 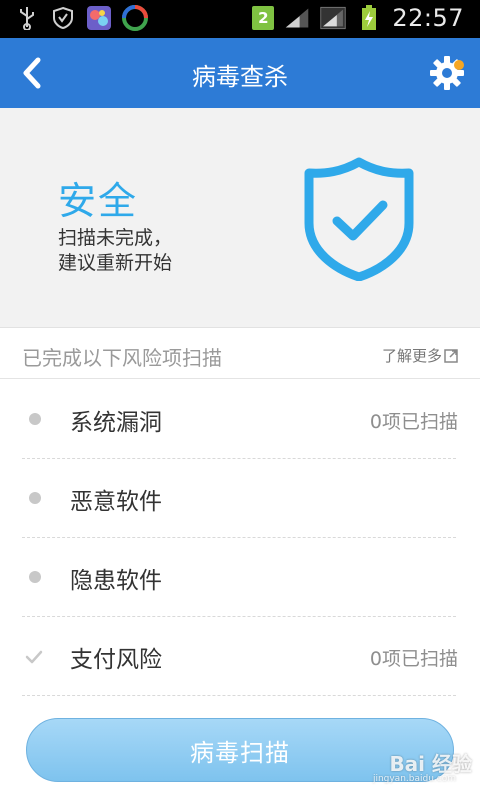 What do you see at coordinates (135, 18) in the screenshot?
I see `swirl-app-icon` at bounding box center [135, 18].